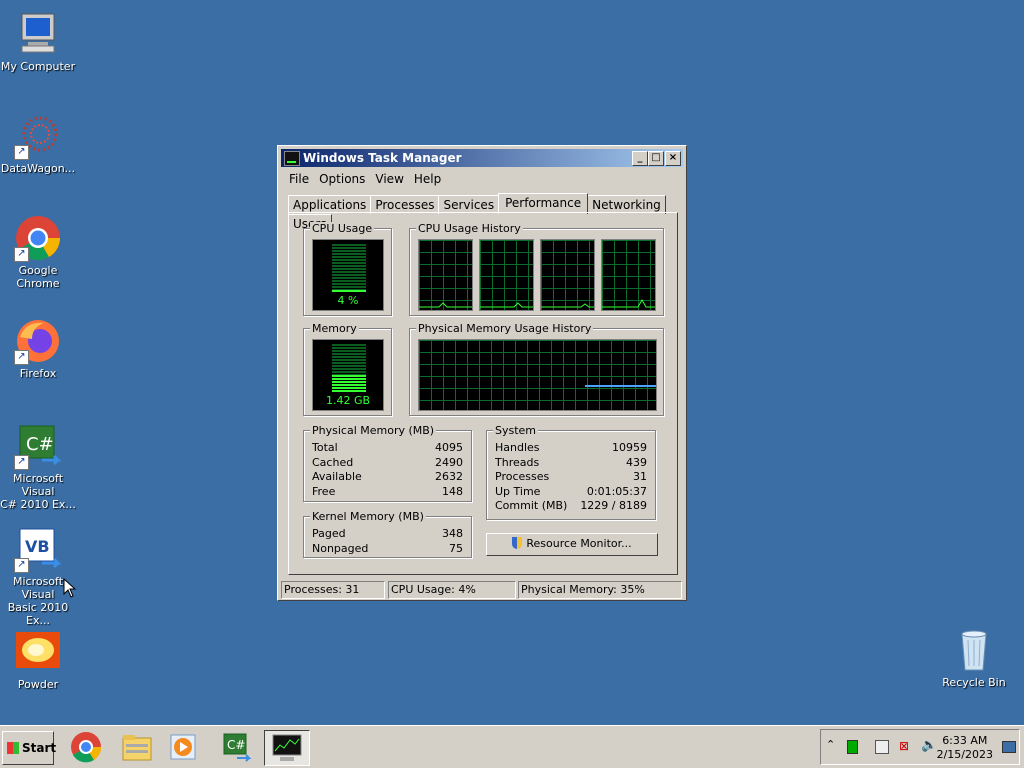 Image resolution: width=1024 pixels, height=768 pixels. What do you see at coordinates (830, 744) in the screenshot?
I see `show-hidden-icons-icon: ⌃` at bounding box center [830, 744].